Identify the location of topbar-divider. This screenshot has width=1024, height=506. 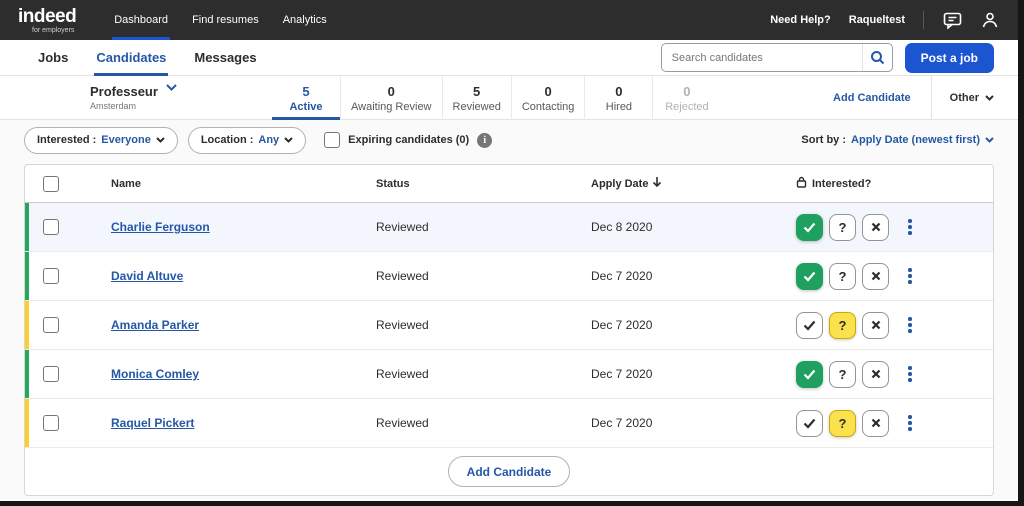
(923, 20).